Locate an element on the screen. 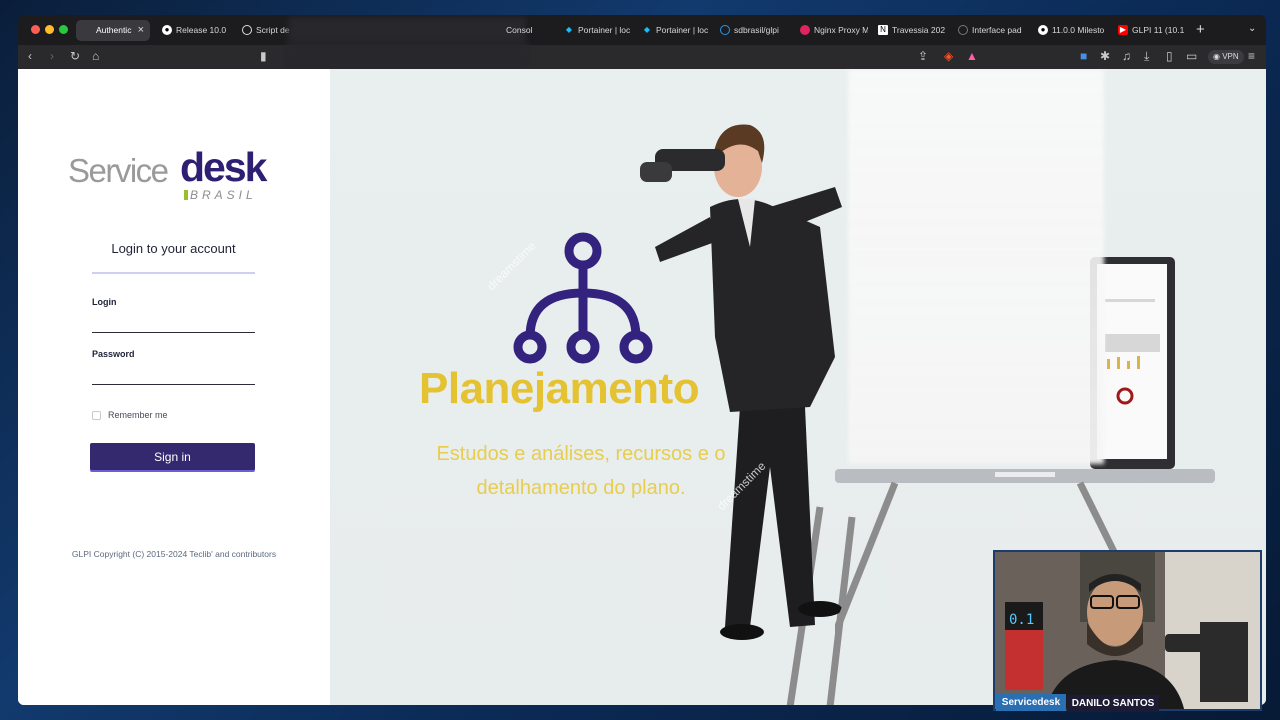 This screenshot has width=1280, height=720. close-window-button is located at coordinates (35, 29).